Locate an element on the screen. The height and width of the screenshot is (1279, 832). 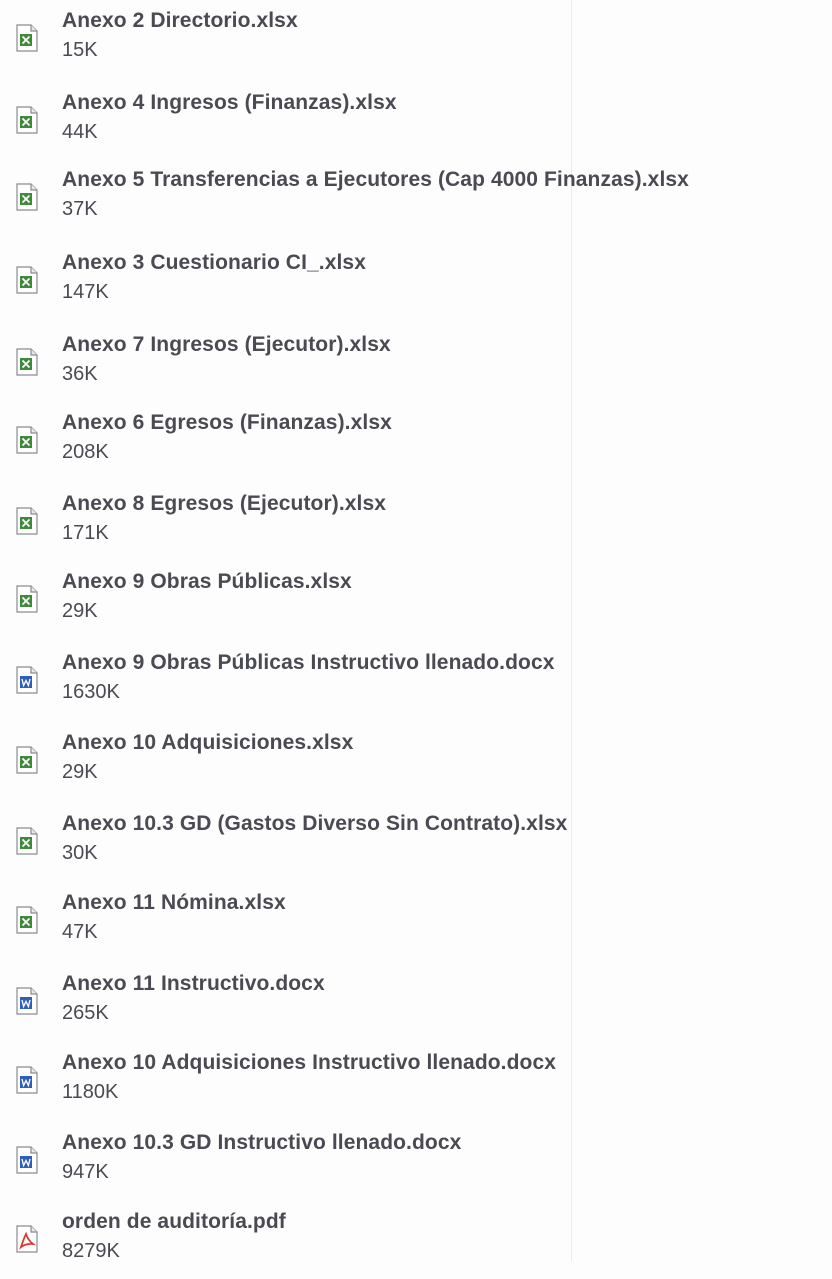
file-size: 1180K is located at coordinates (90, 1092).